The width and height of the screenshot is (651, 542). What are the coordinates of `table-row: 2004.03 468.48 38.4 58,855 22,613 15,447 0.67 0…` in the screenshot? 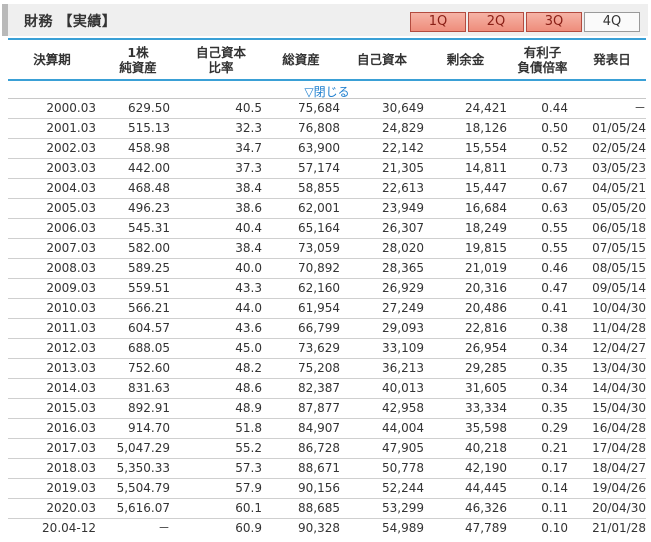 It's located at (327, 189).